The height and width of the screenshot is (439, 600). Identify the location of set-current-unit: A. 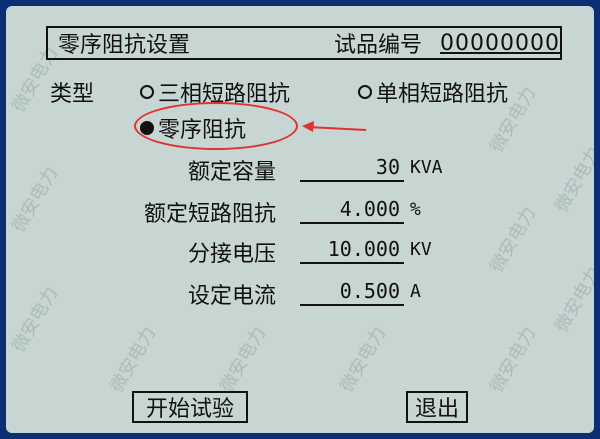
(415, 291).